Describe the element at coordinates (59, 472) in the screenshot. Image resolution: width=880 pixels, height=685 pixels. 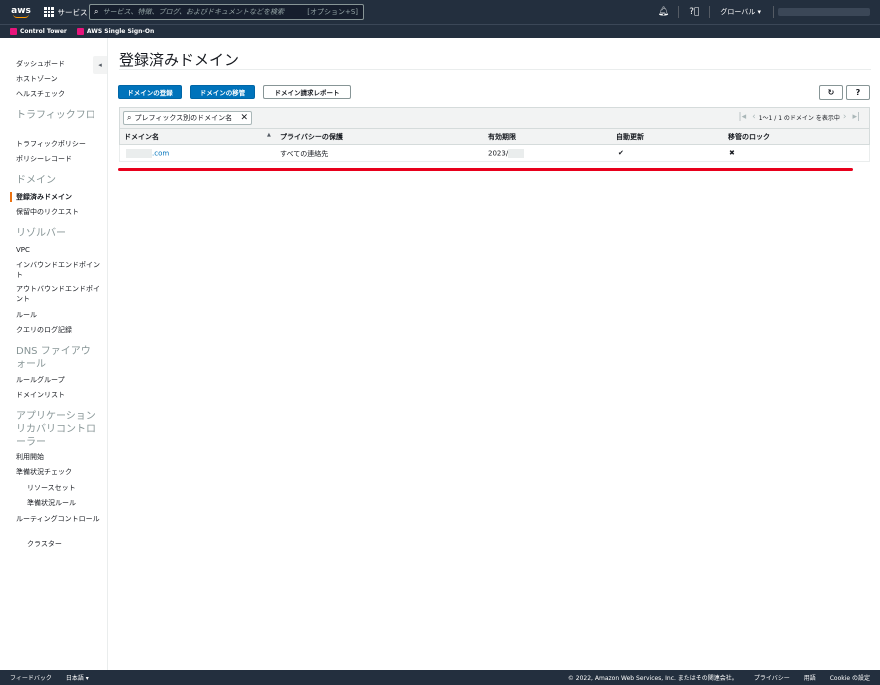
I see `sidebar-item-readiness-check: 準備状況チェック` at that location.